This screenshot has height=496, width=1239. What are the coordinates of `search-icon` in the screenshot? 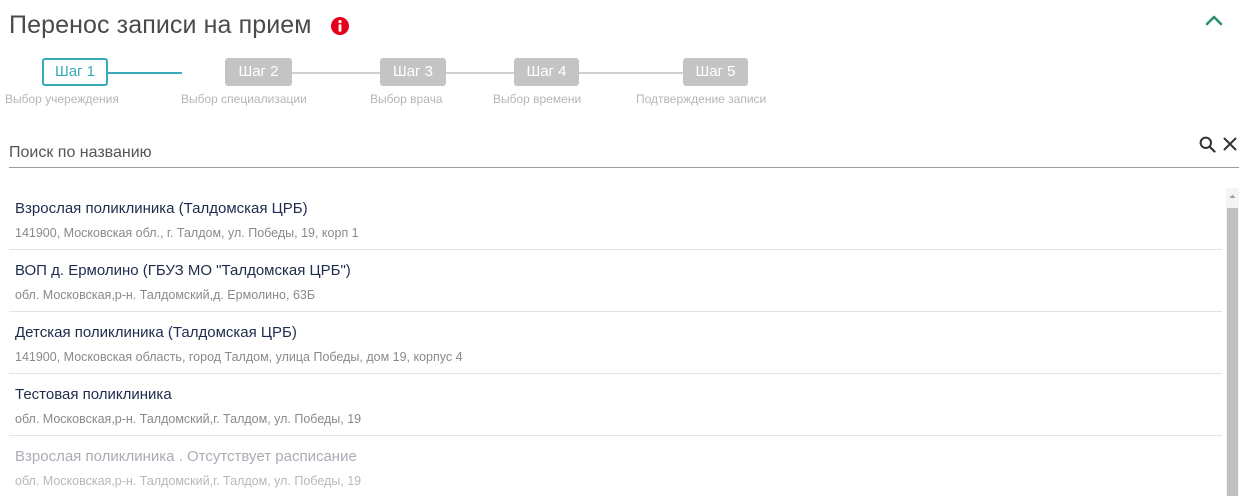 It's located at (1207, 144).